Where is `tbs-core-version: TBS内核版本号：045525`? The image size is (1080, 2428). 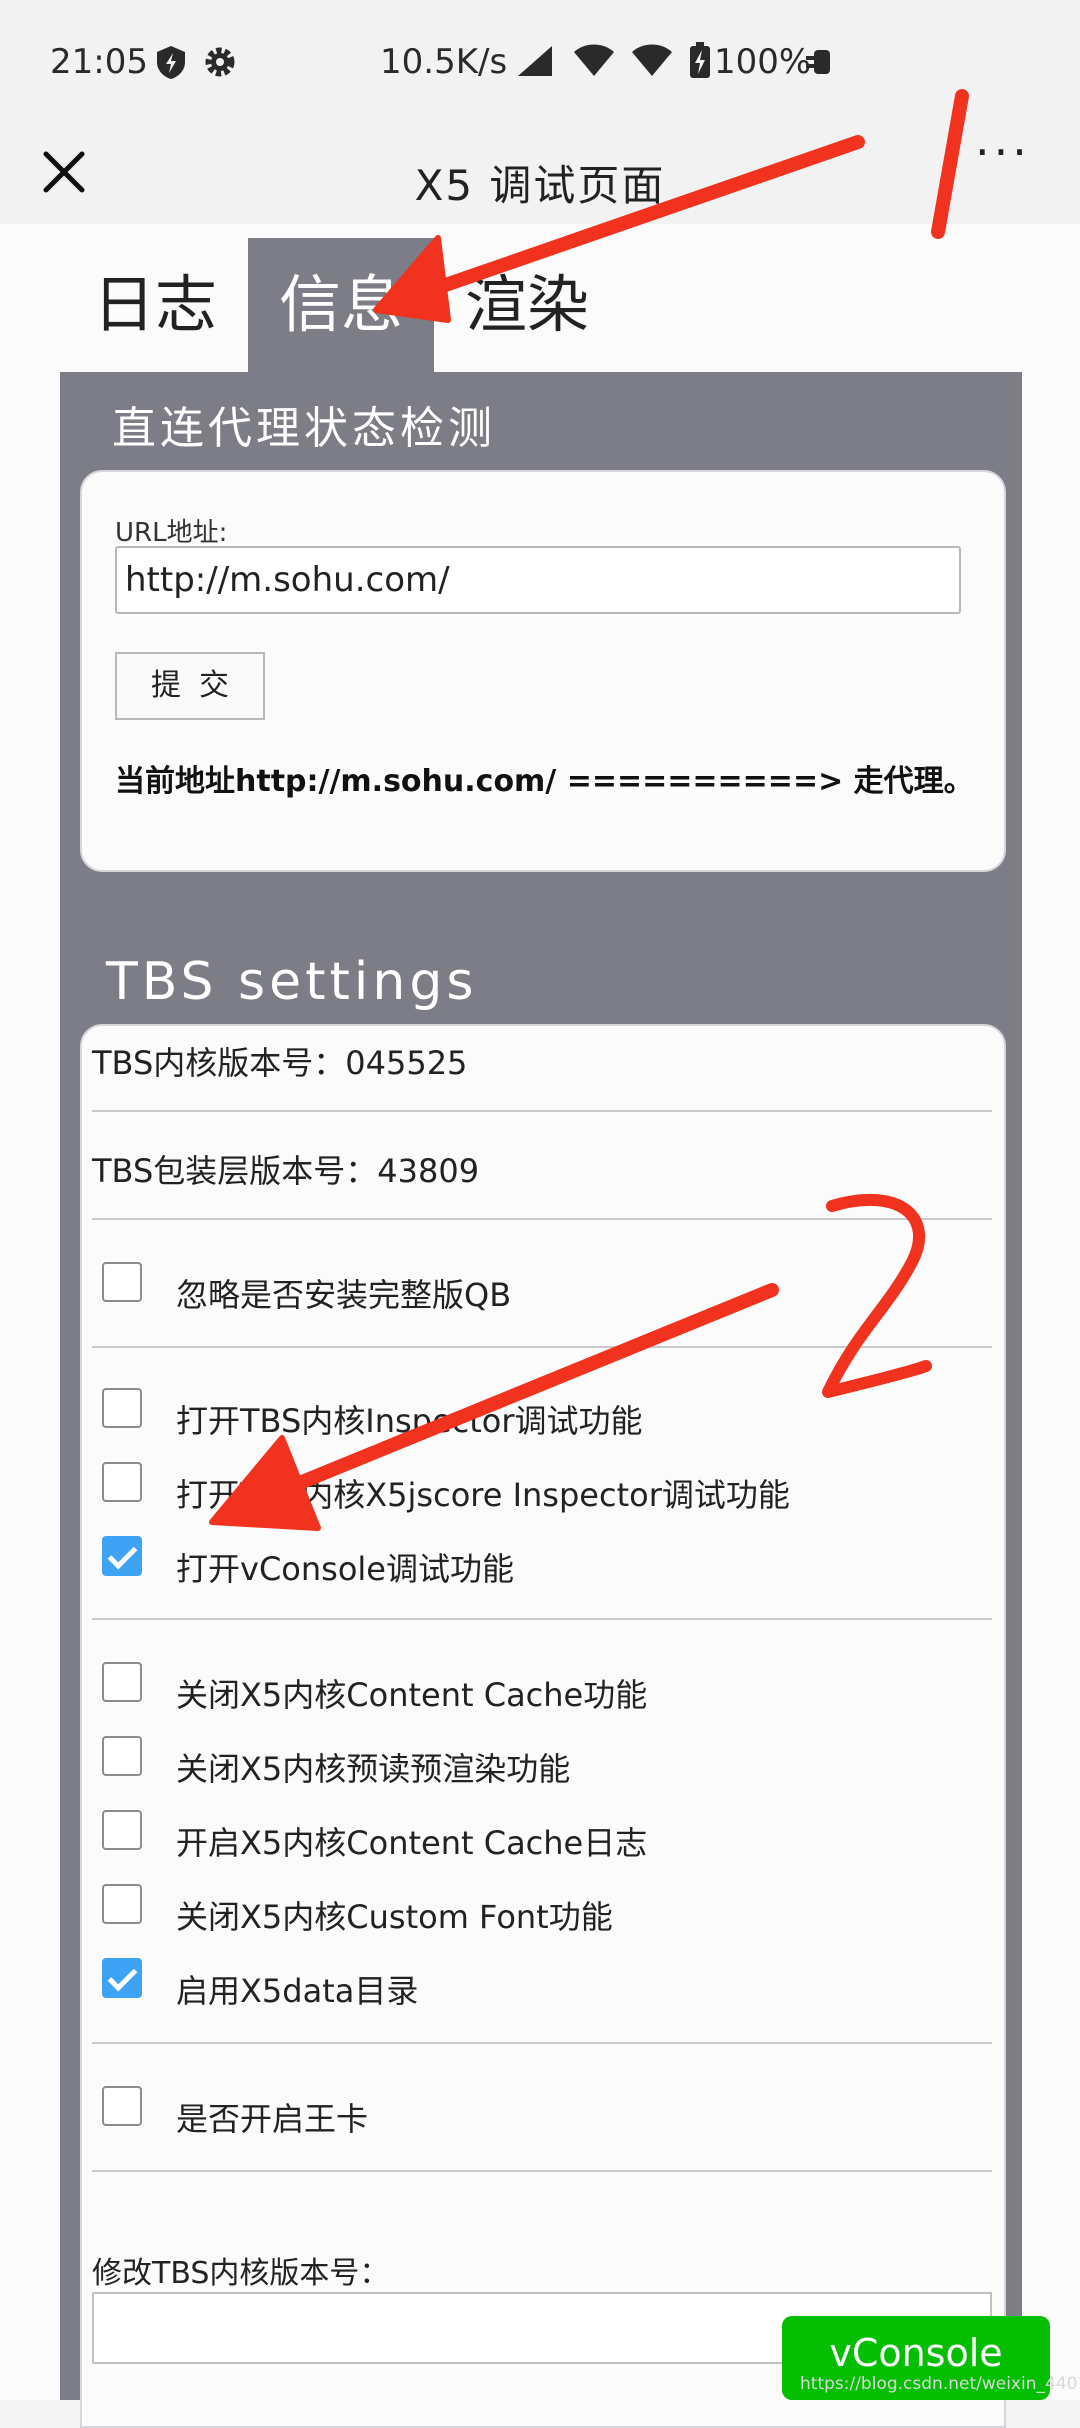
tbs-core-version: TBS内核版本号：045525 is located at coordinates (280, 1063).